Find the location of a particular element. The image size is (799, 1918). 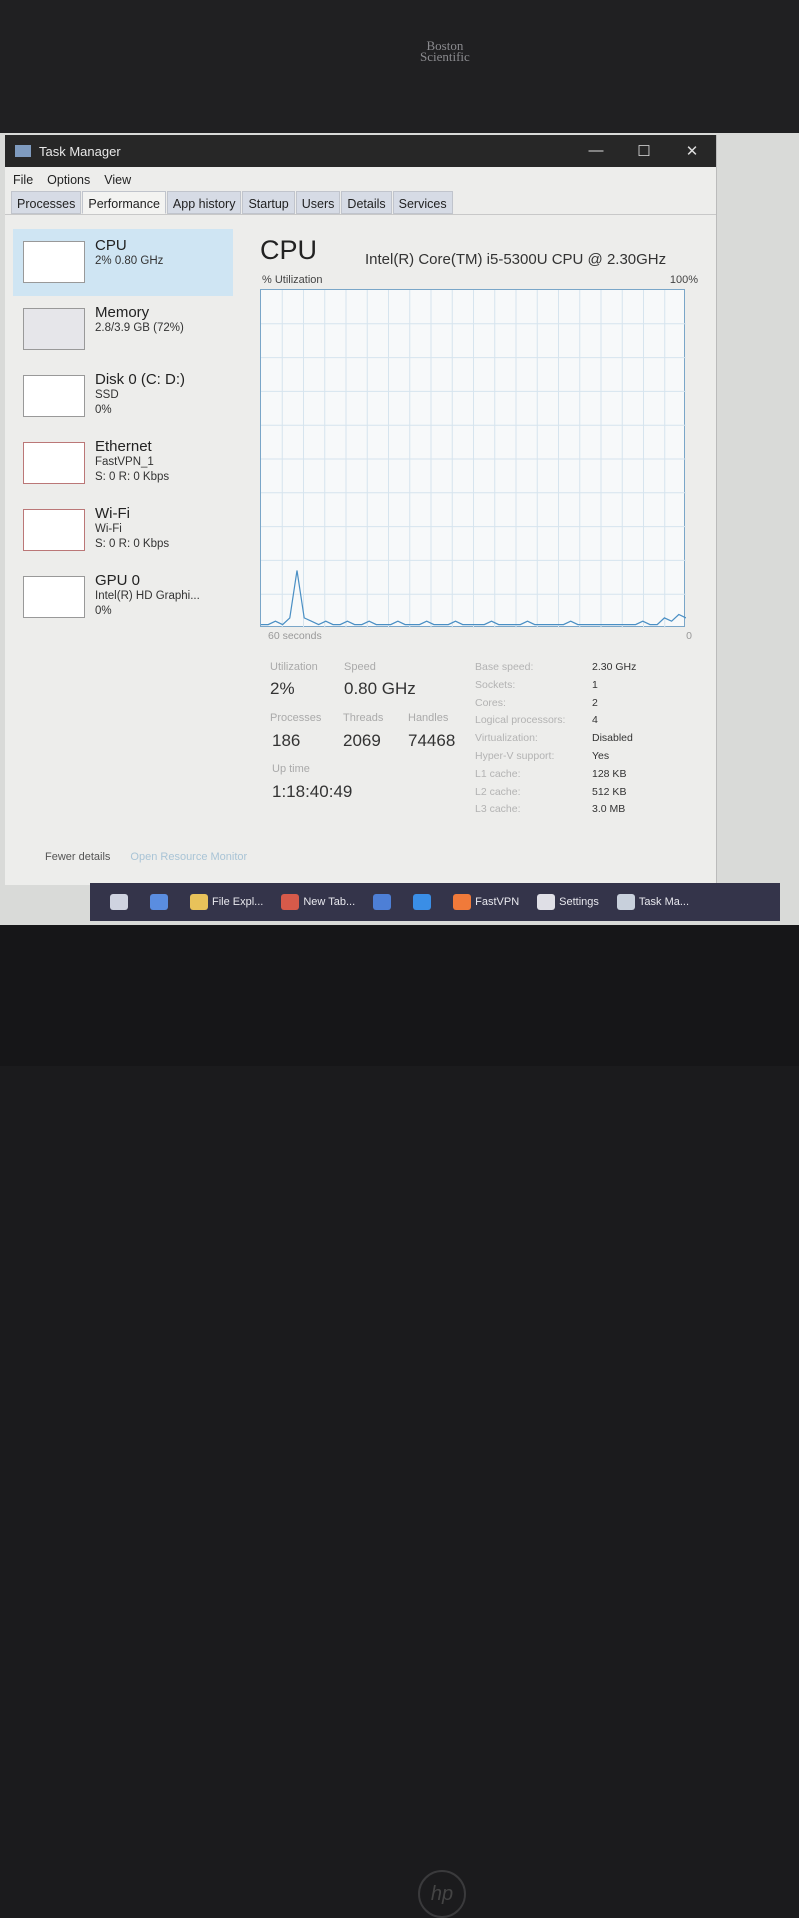

y-max-label: 100% is located at coordinates (683, 280).